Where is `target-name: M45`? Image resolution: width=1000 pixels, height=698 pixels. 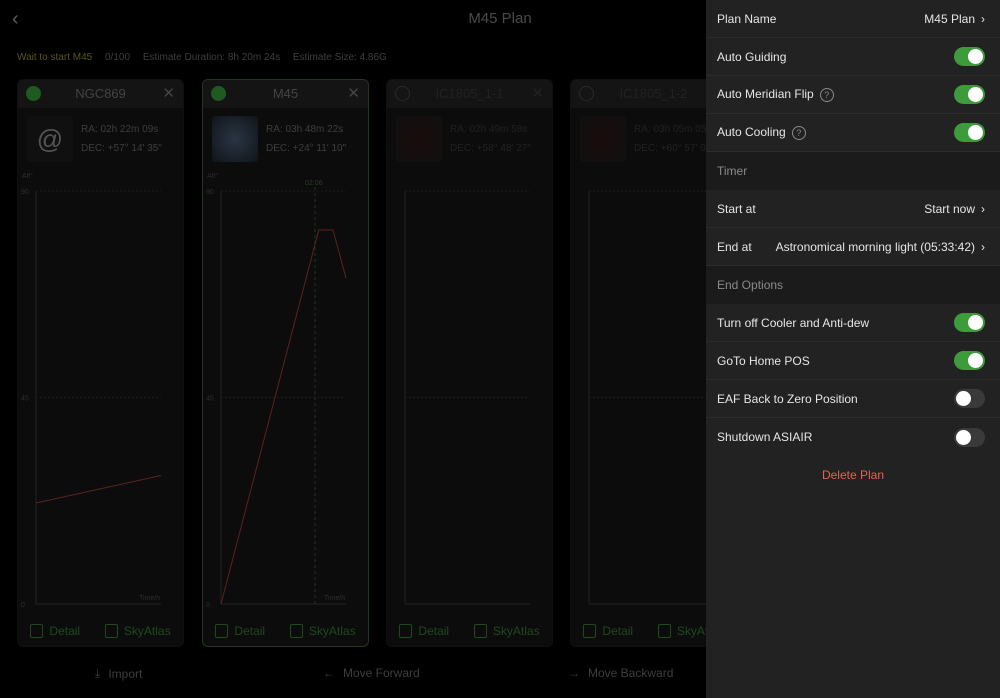 target-name: M45 is located at coordinates (285, 93).